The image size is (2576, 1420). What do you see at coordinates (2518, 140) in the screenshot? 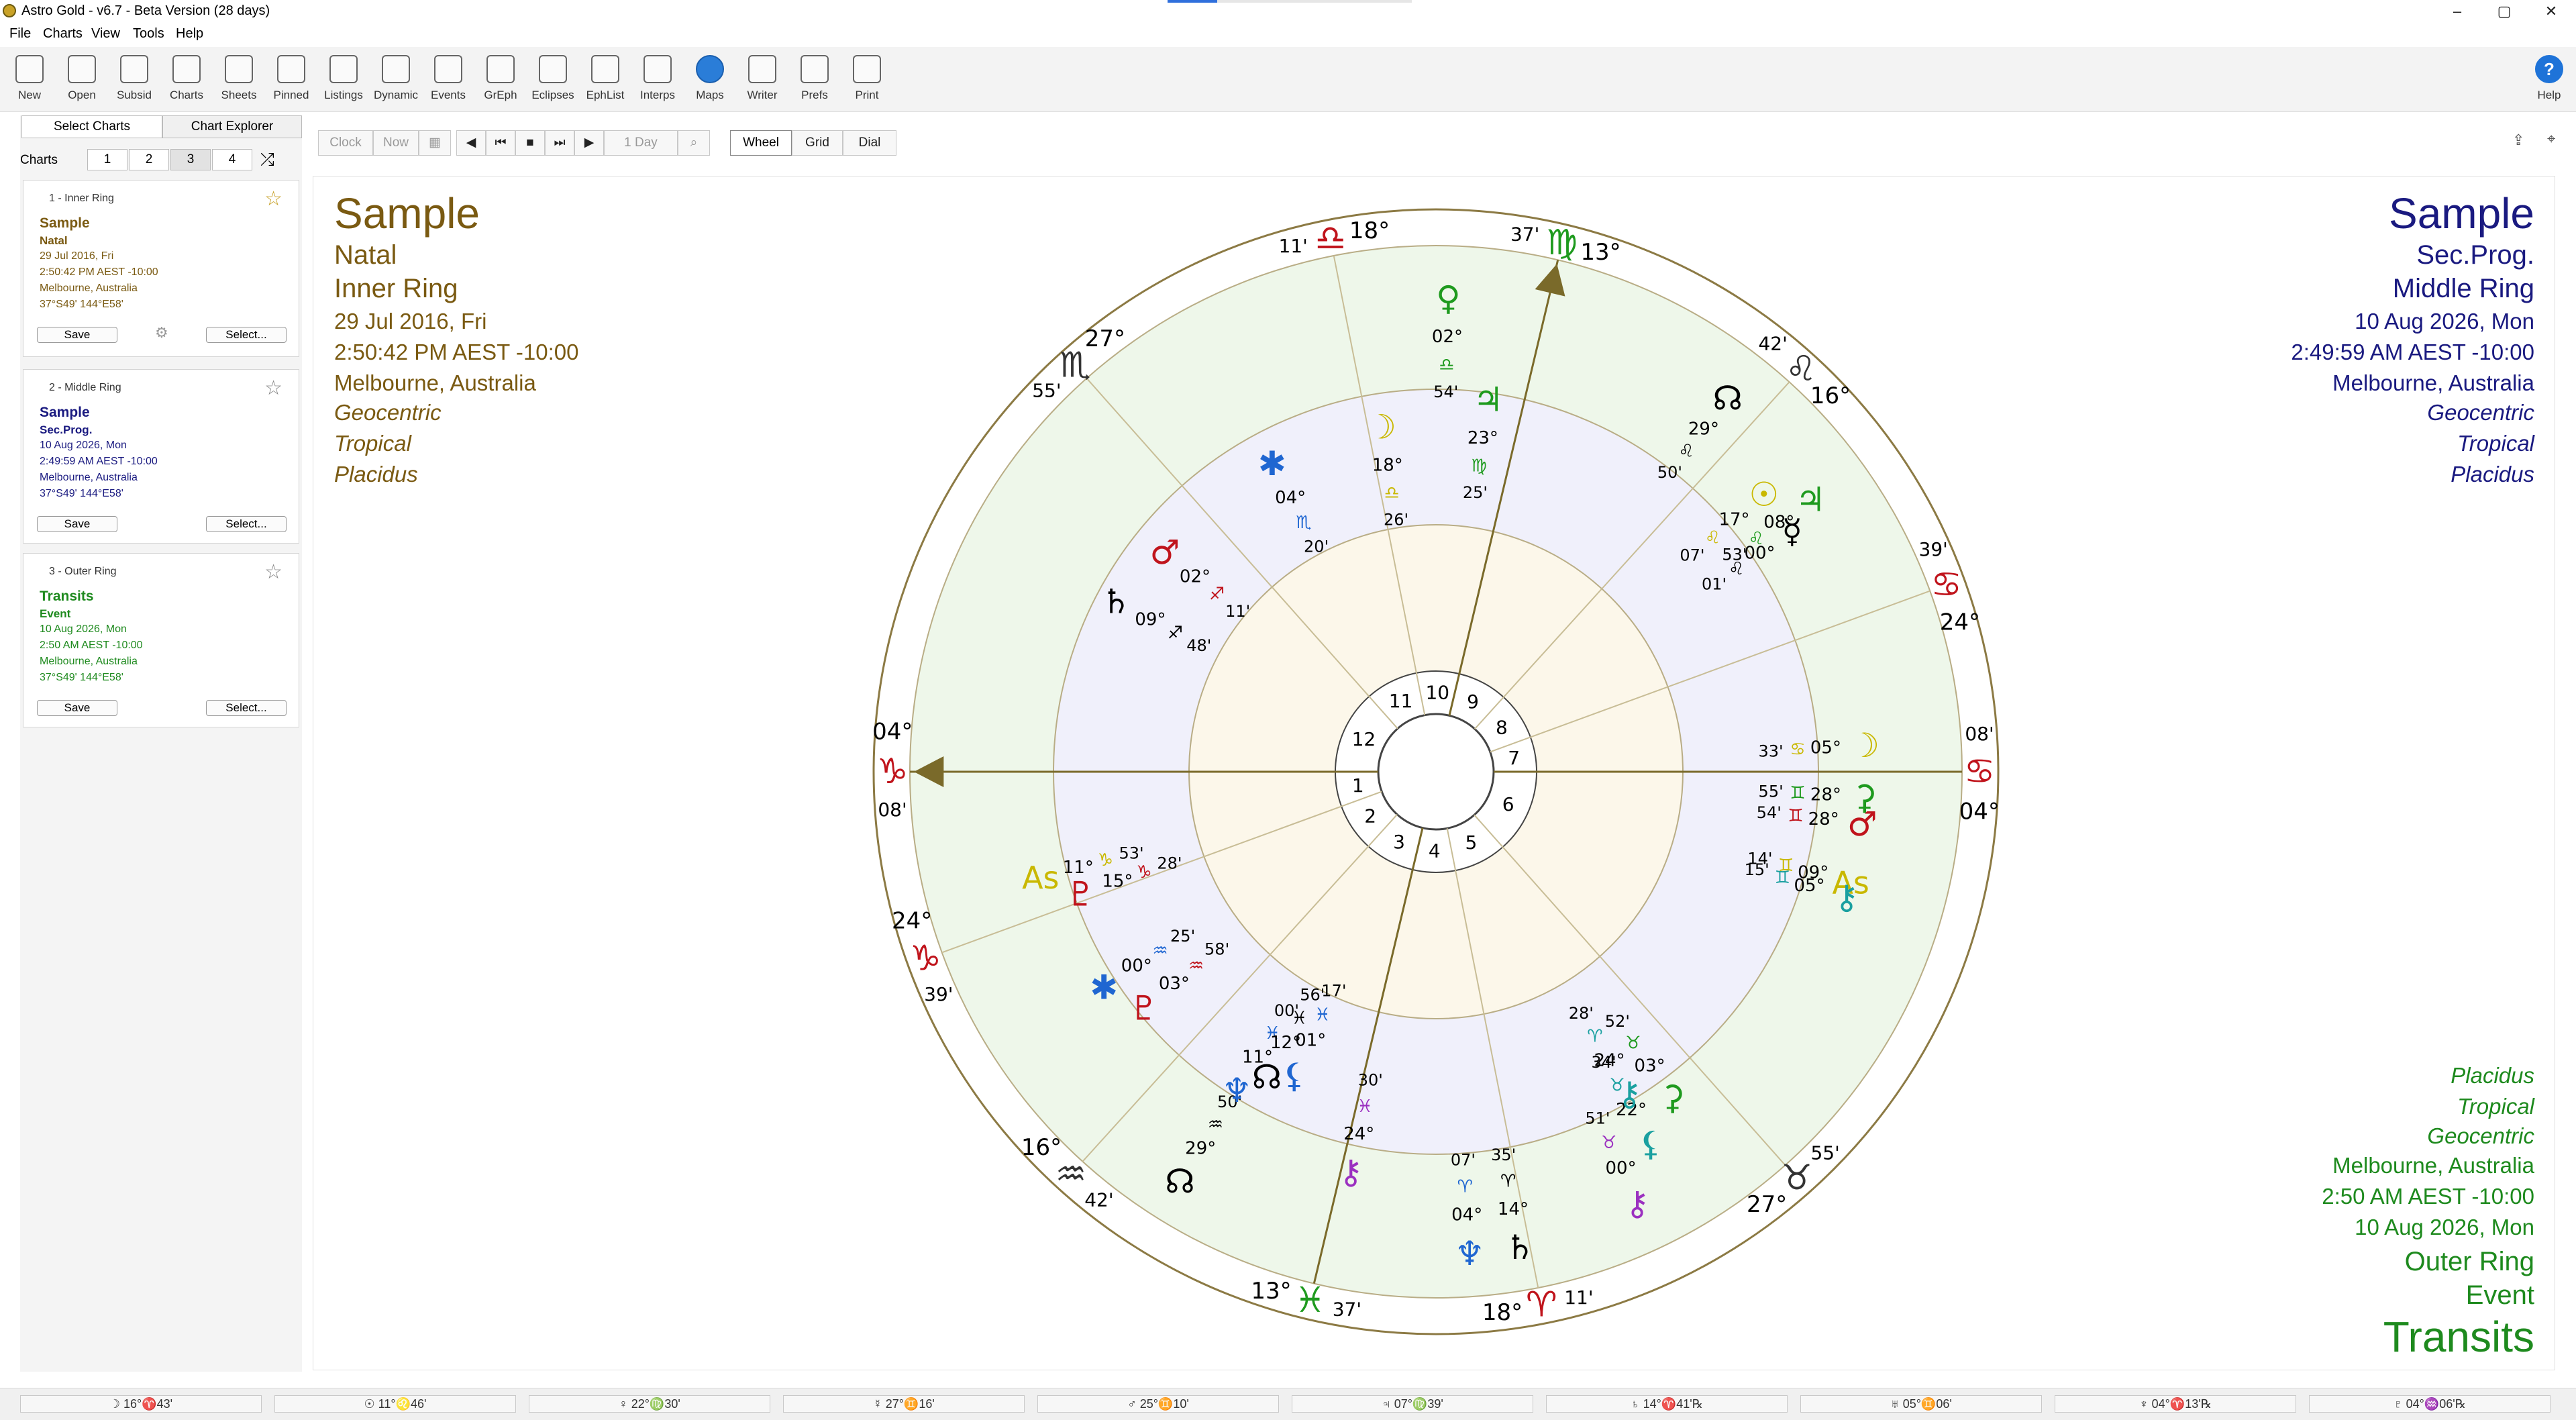
I see `share-icon: ⇪` at bounding box center [2518, 140].